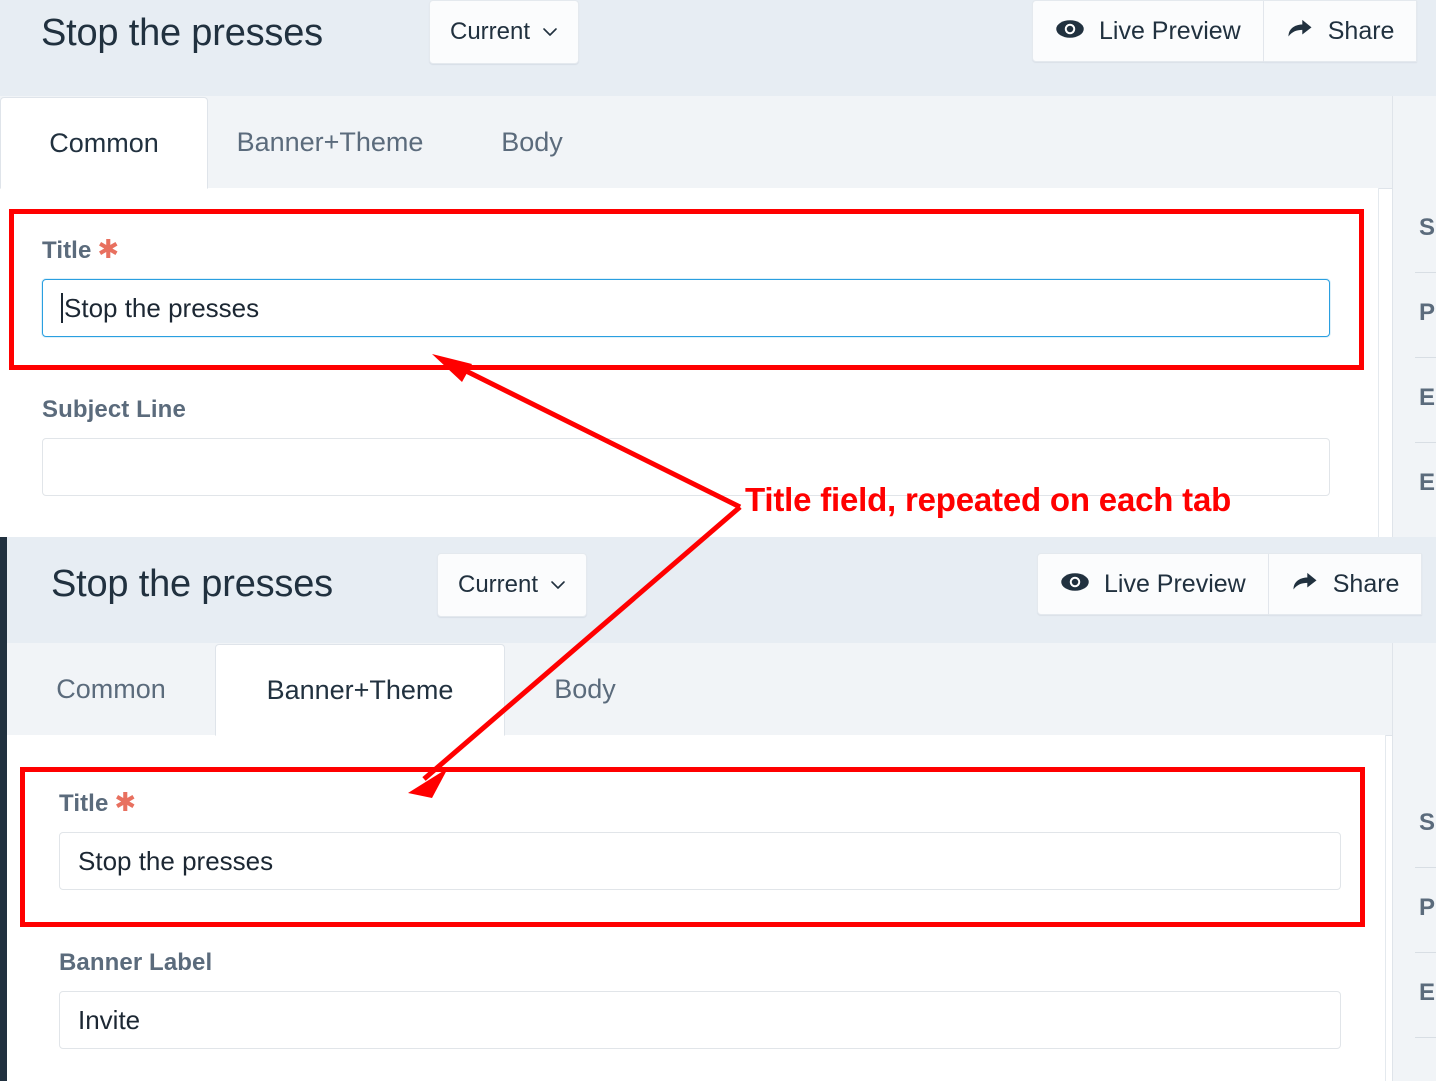 Image resolution: width=1436 pixels, height=1081 pixels. Describe the element at coordinates (1427, 823) in the screenshot. I see `rail-item-b-0: S` at that location.